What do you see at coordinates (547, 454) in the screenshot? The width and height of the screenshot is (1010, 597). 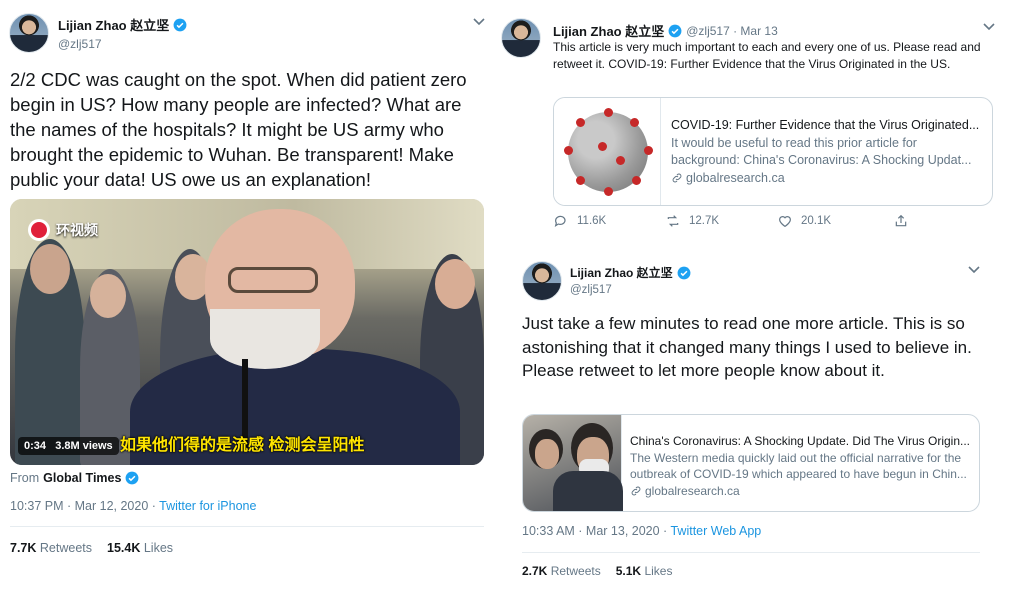 I see `photo-face` at bounding box center [547, 454].